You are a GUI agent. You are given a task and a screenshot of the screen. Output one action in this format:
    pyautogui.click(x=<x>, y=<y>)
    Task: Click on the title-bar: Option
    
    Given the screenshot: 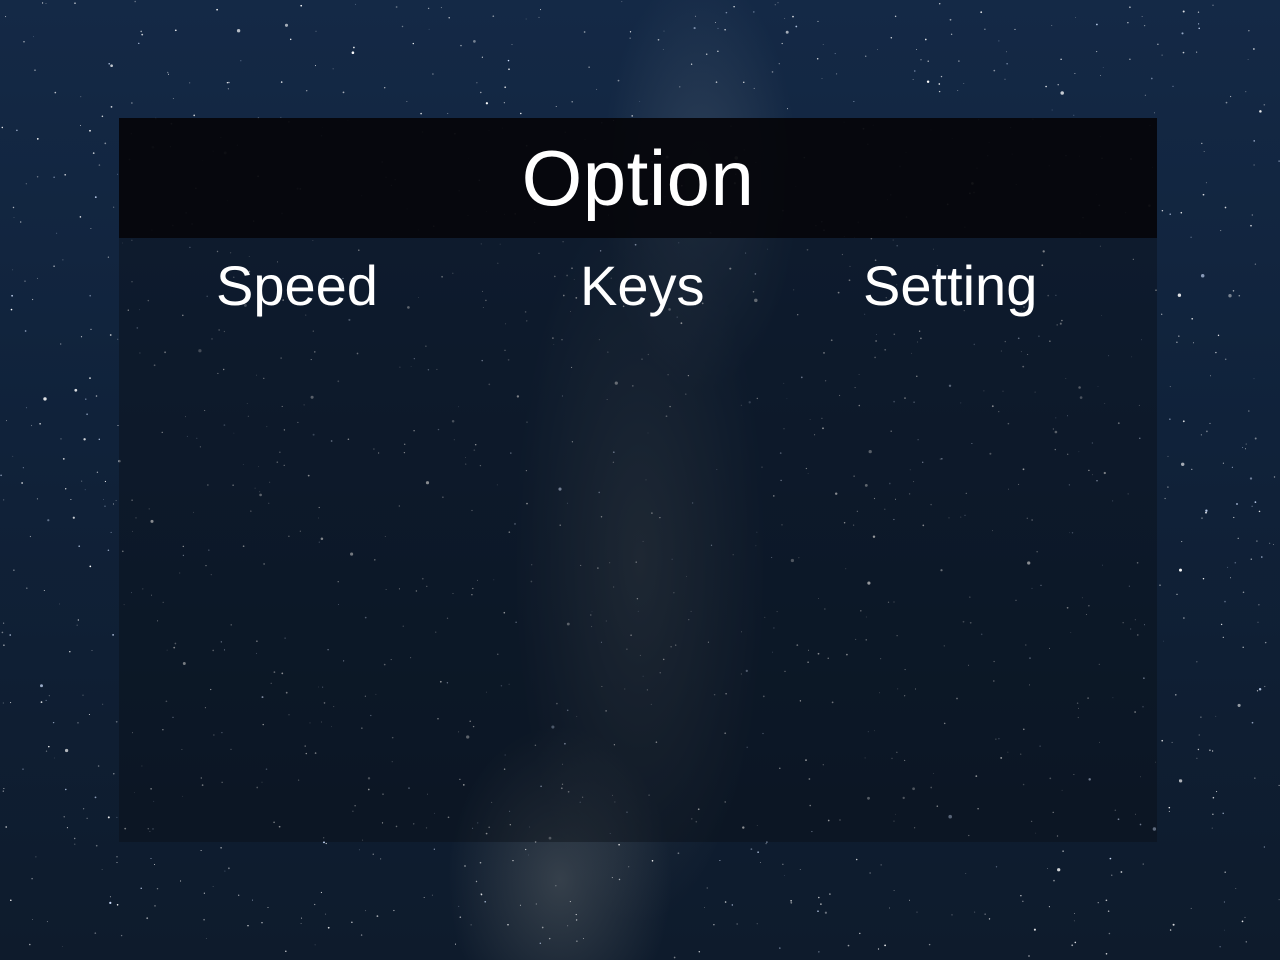 What is the action you would take?
    pyautogui.click(x=638, y=178)
    